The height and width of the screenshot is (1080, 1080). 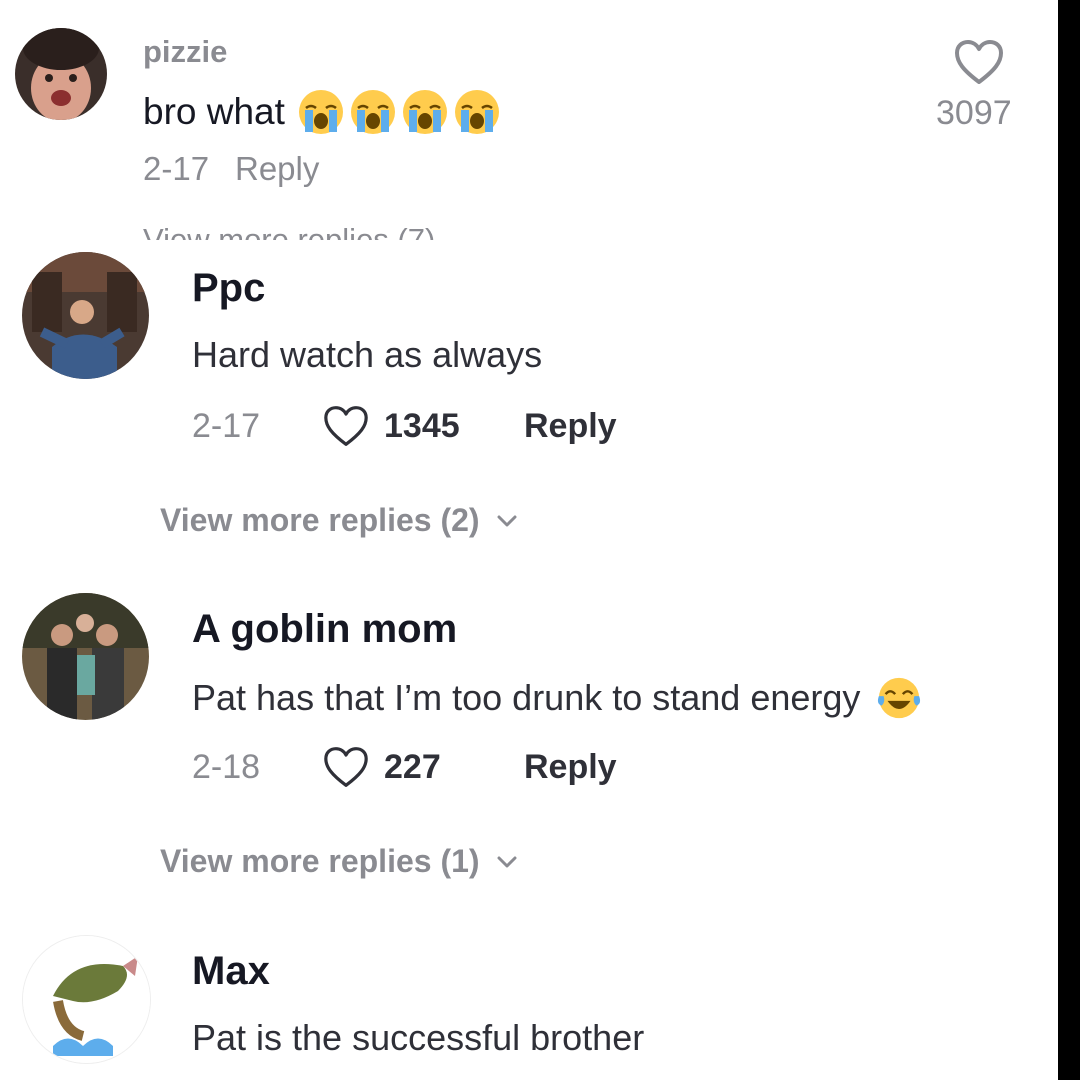 I want to click on comment-username: A goblin mom, so click(x=324, y=629).